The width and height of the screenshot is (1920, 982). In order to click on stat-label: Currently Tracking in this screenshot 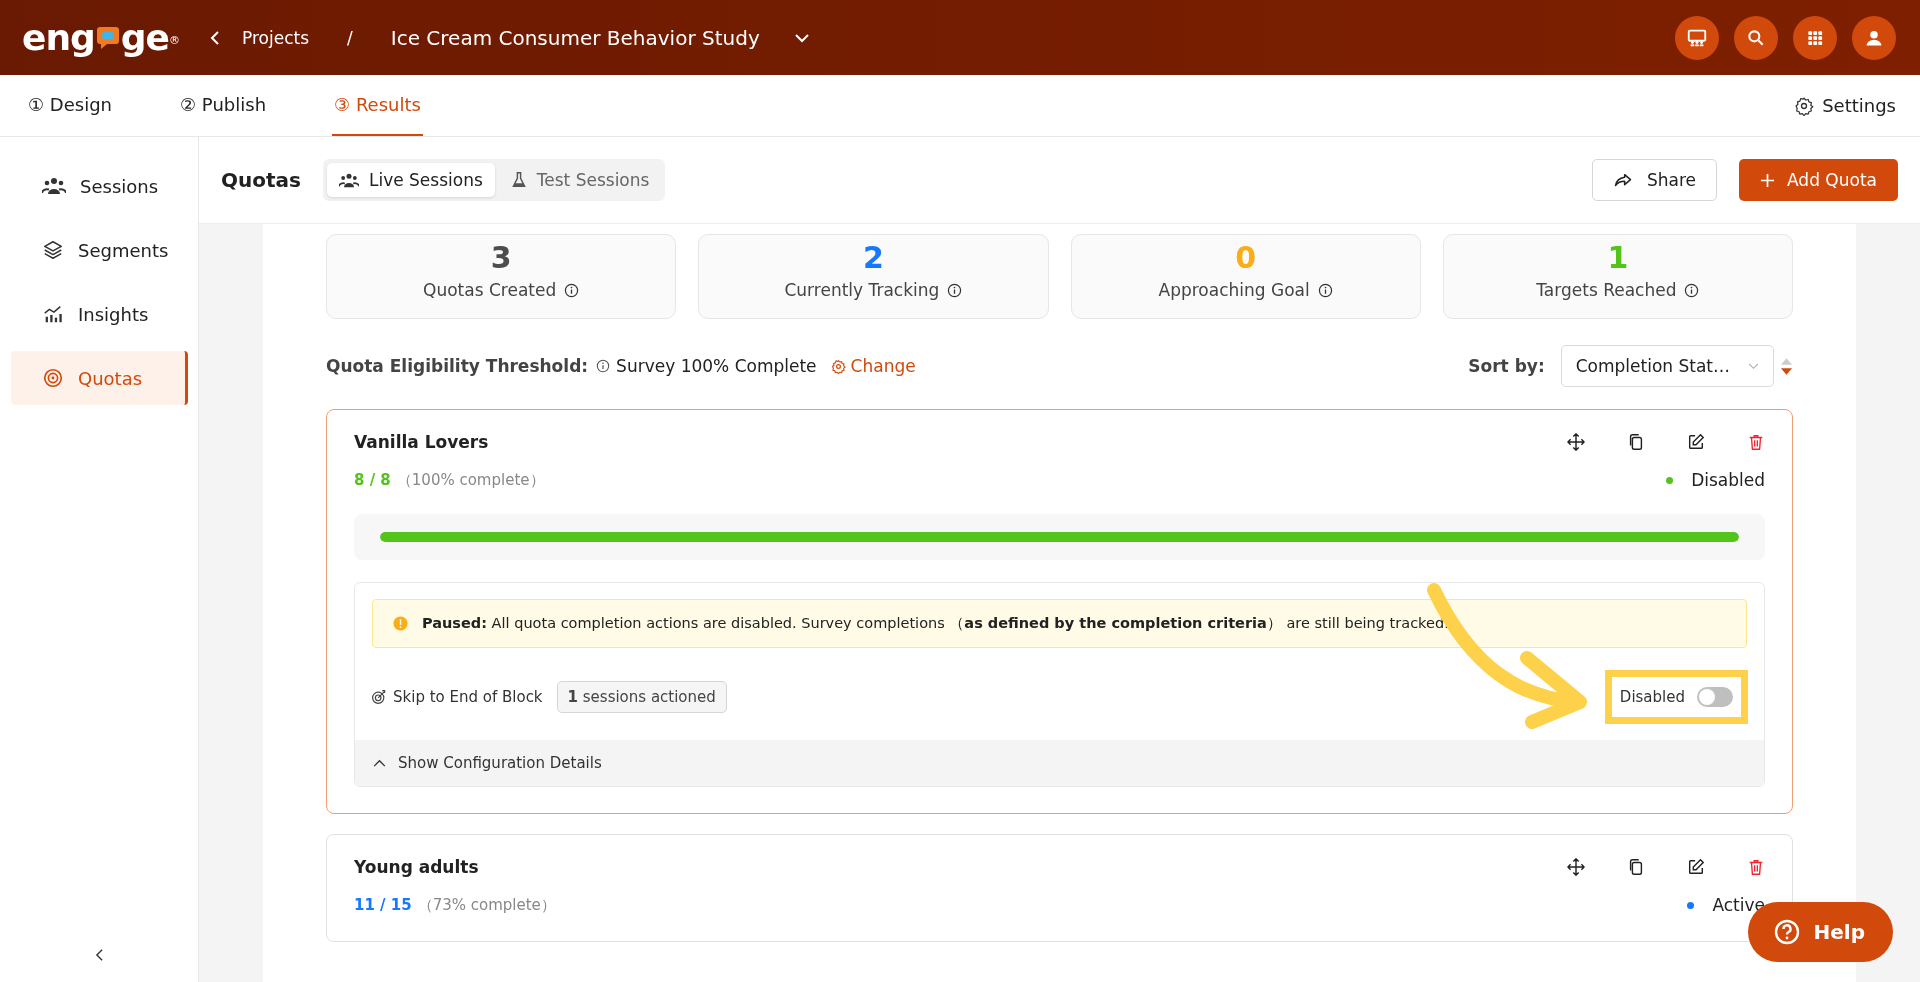, I will do `click(862, 290)`.